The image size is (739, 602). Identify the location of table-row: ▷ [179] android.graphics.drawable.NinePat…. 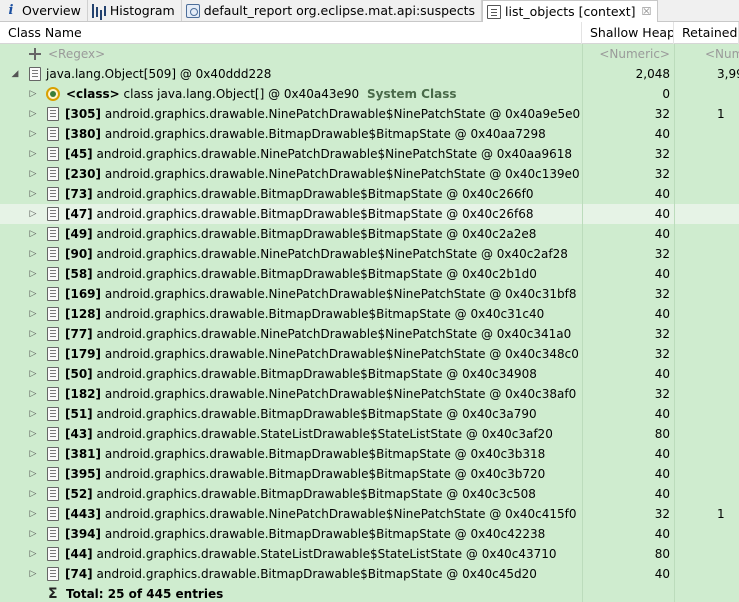
(369, 354).